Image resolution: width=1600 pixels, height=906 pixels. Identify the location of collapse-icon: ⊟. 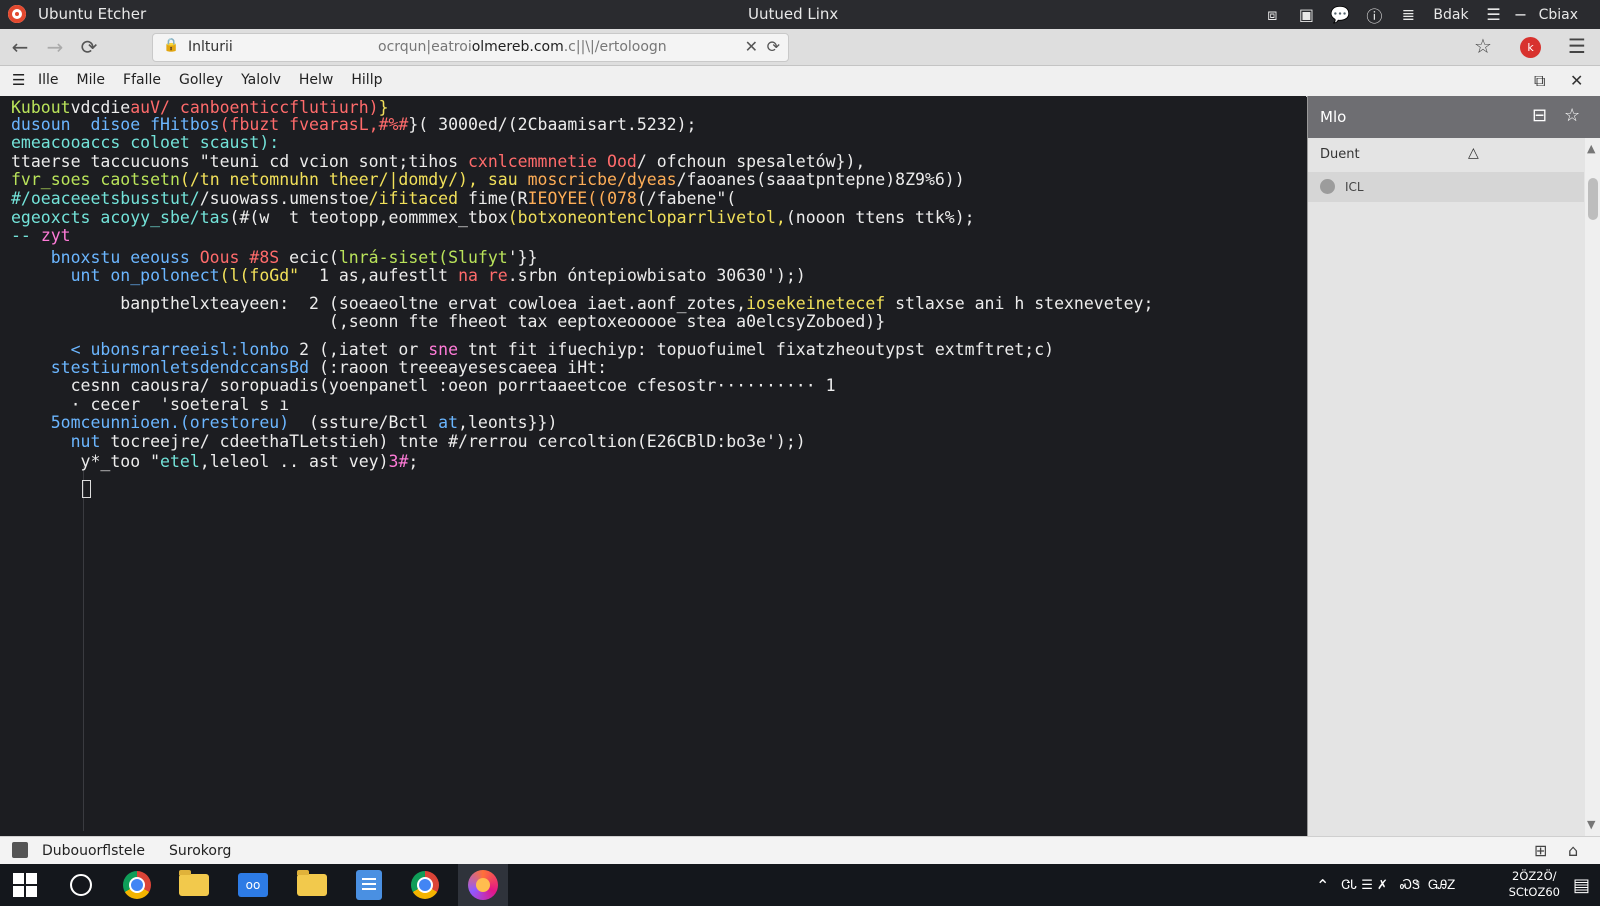
(1539, 115).